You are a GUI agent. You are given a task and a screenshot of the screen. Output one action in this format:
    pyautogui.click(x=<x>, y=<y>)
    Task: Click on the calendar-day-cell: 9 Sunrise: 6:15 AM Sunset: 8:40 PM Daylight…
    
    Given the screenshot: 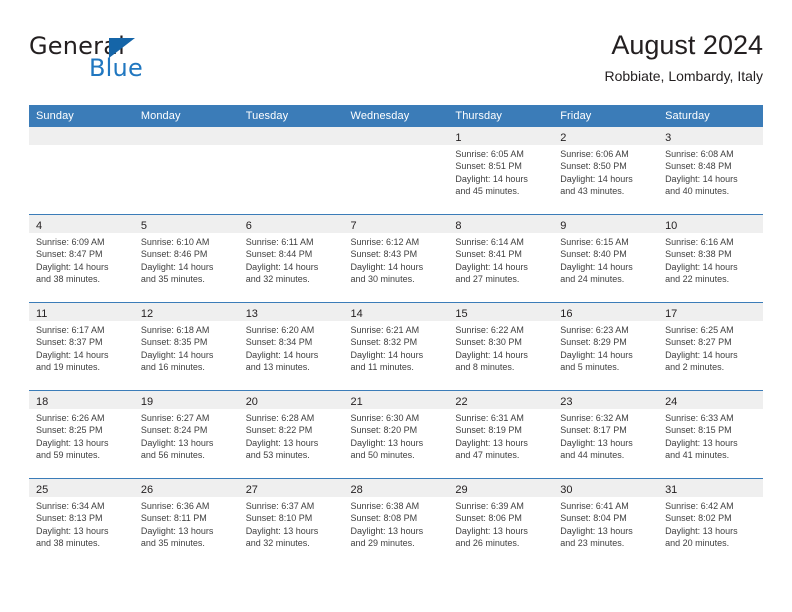 What is the action you would take?
    pyautogui.click(x=606, y=258)
    